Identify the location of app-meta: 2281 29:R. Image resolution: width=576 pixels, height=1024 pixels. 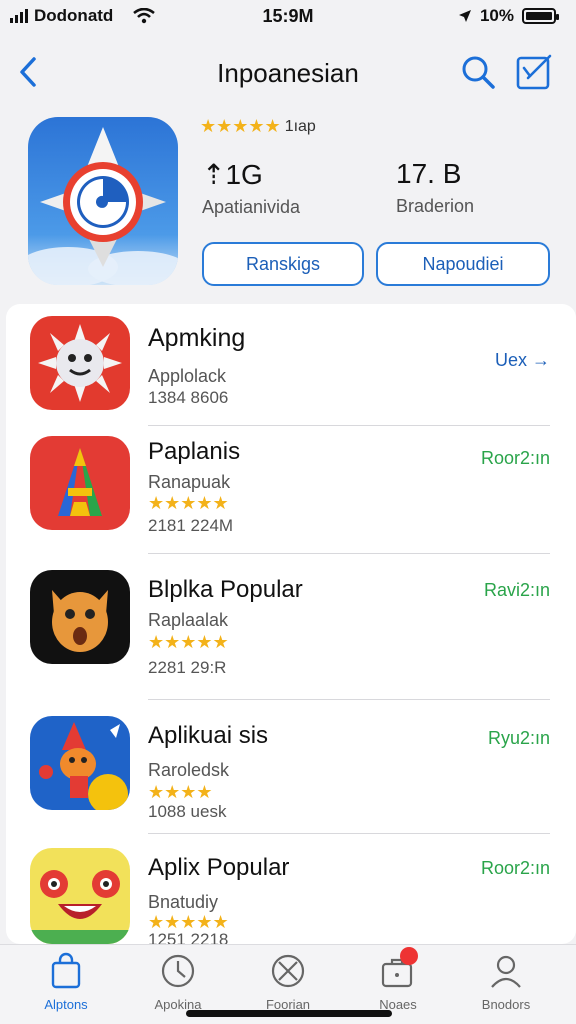
(187, 667).